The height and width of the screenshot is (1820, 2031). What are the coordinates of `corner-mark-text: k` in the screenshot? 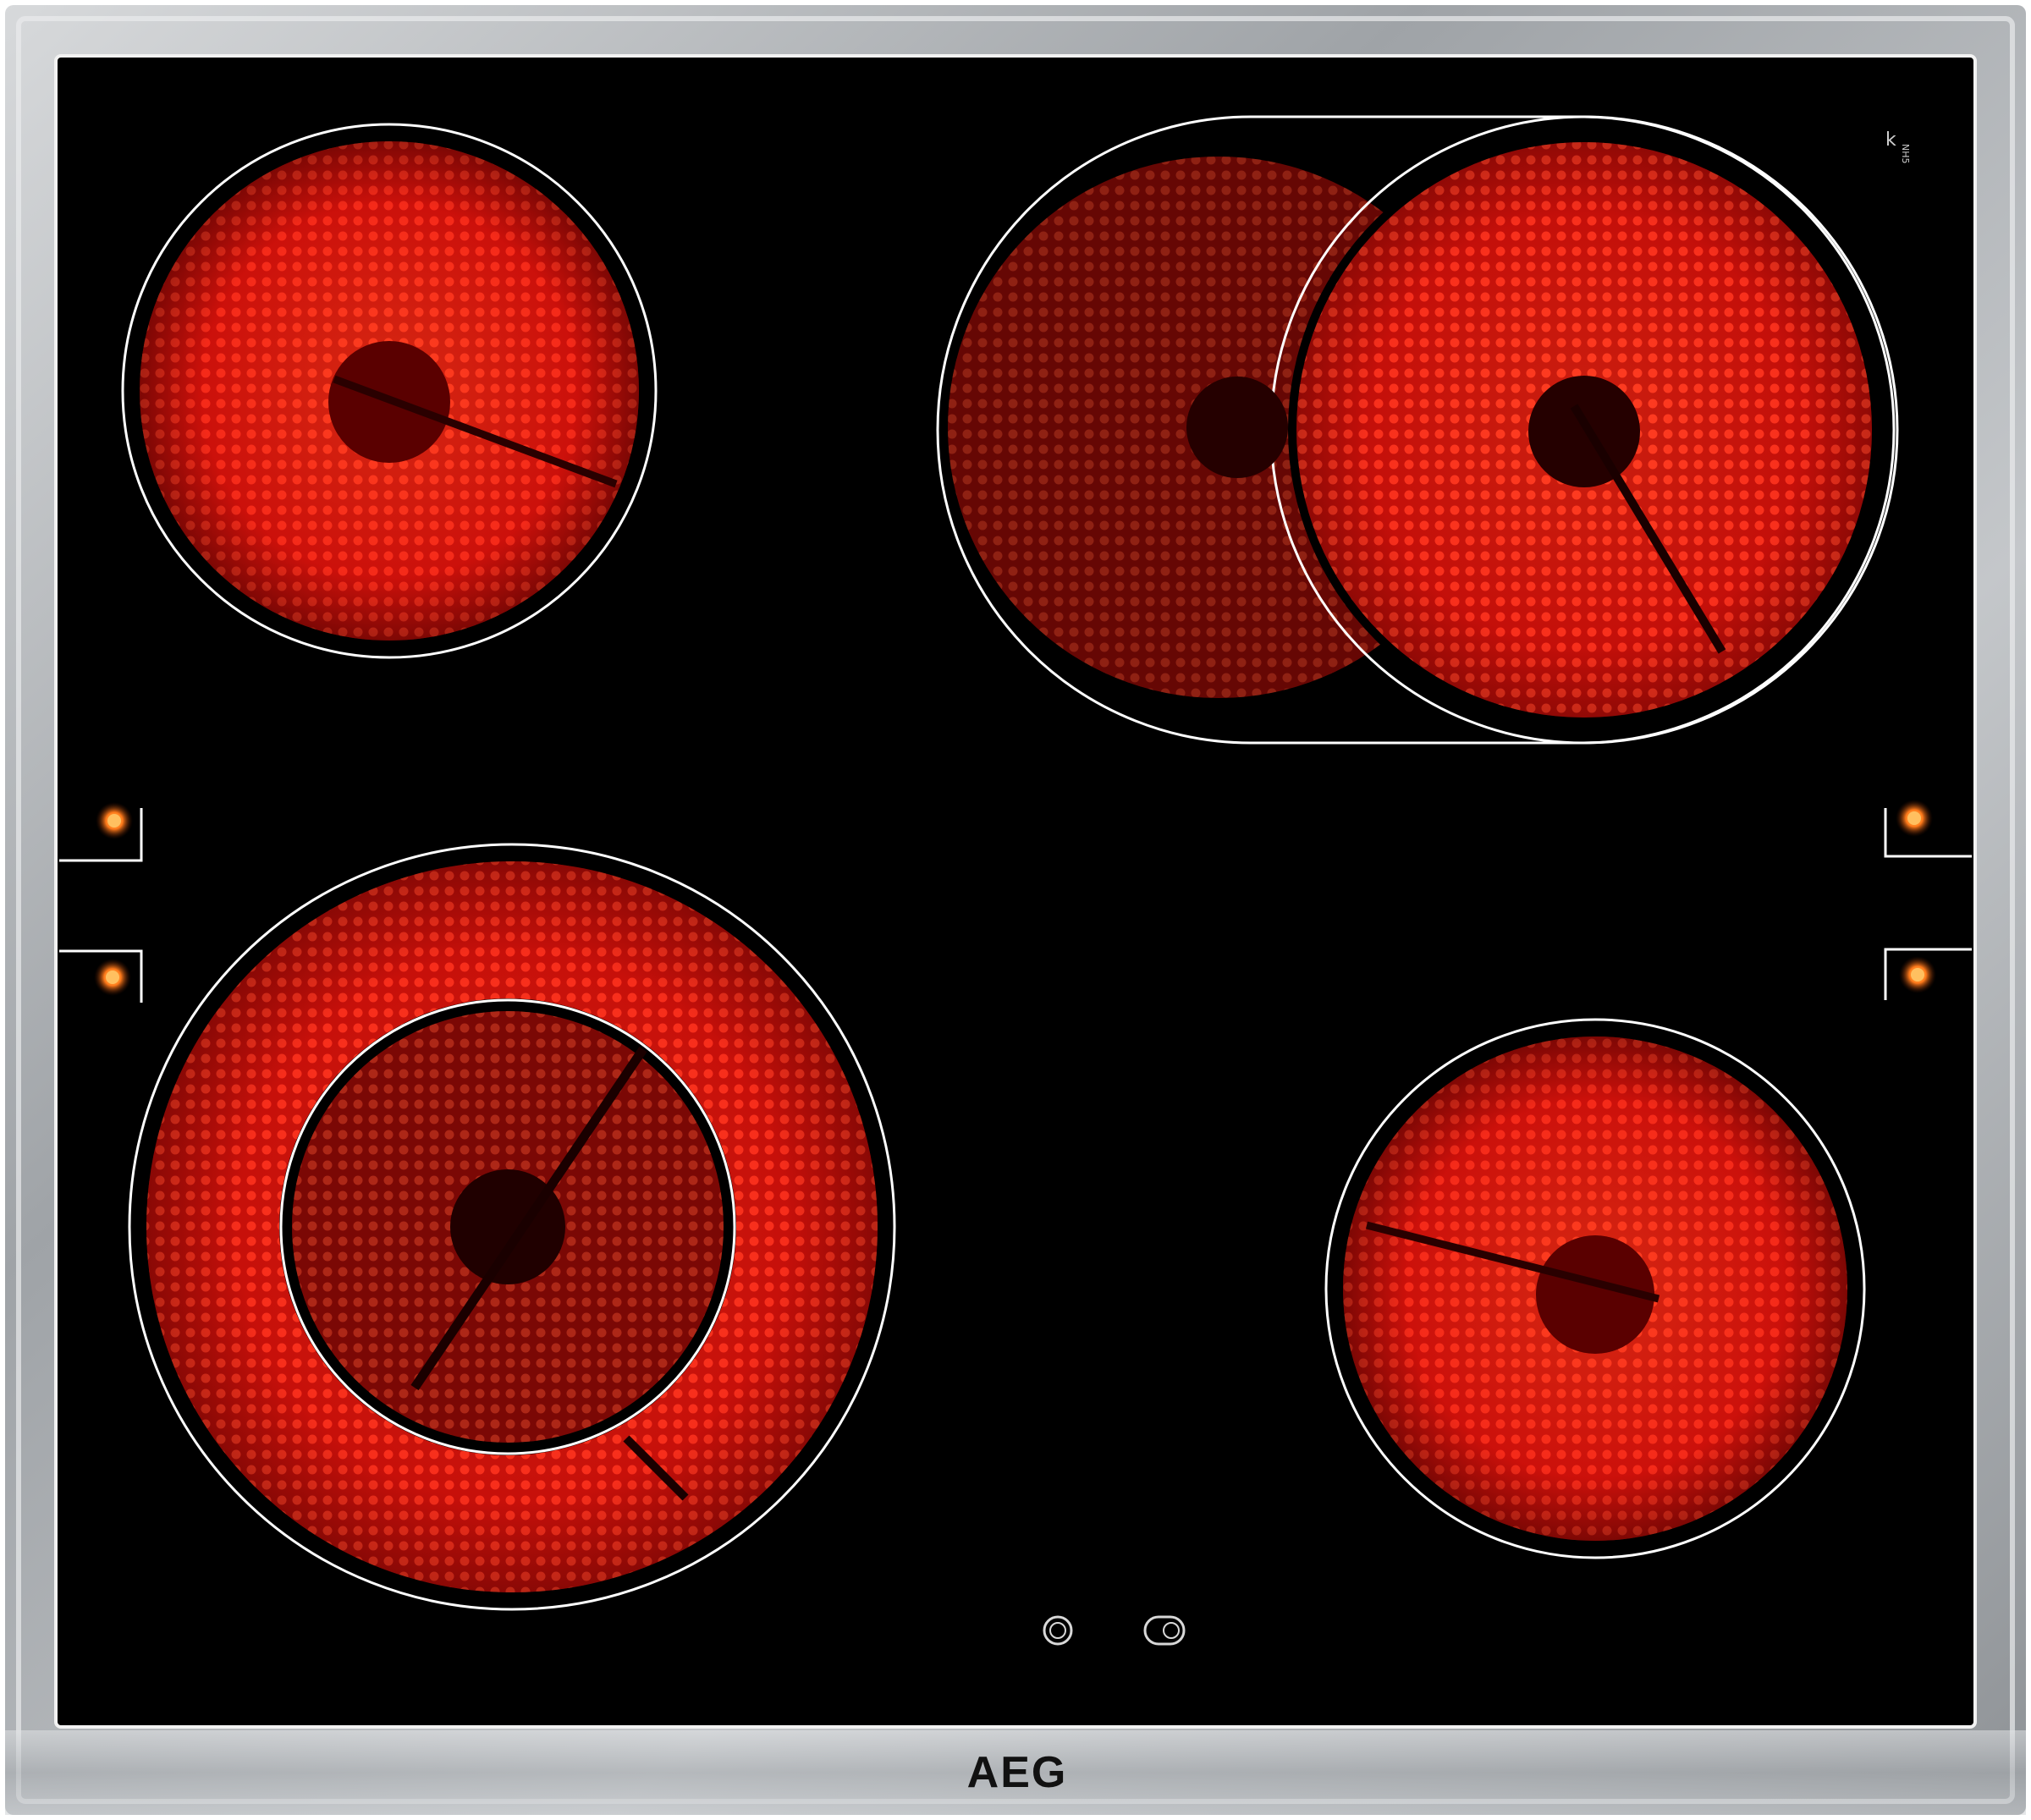 It's located at (1890, 140).